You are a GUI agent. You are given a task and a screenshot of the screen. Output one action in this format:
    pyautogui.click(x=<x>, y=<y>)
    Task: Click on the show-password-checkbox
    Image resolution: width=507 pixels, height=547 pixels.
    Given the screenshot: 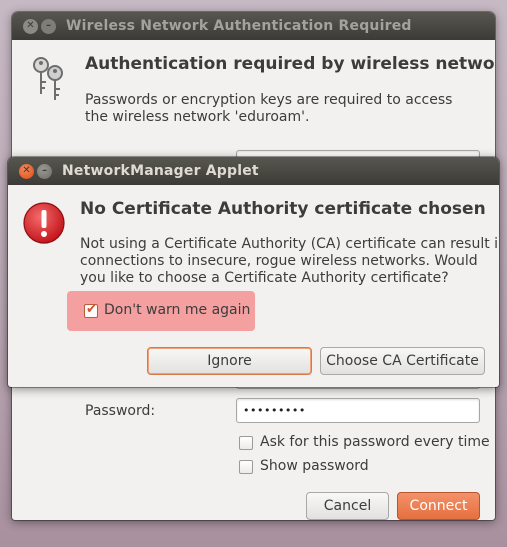 What is the action you would take?
    pyautogui.click(x=246, y=467)
    